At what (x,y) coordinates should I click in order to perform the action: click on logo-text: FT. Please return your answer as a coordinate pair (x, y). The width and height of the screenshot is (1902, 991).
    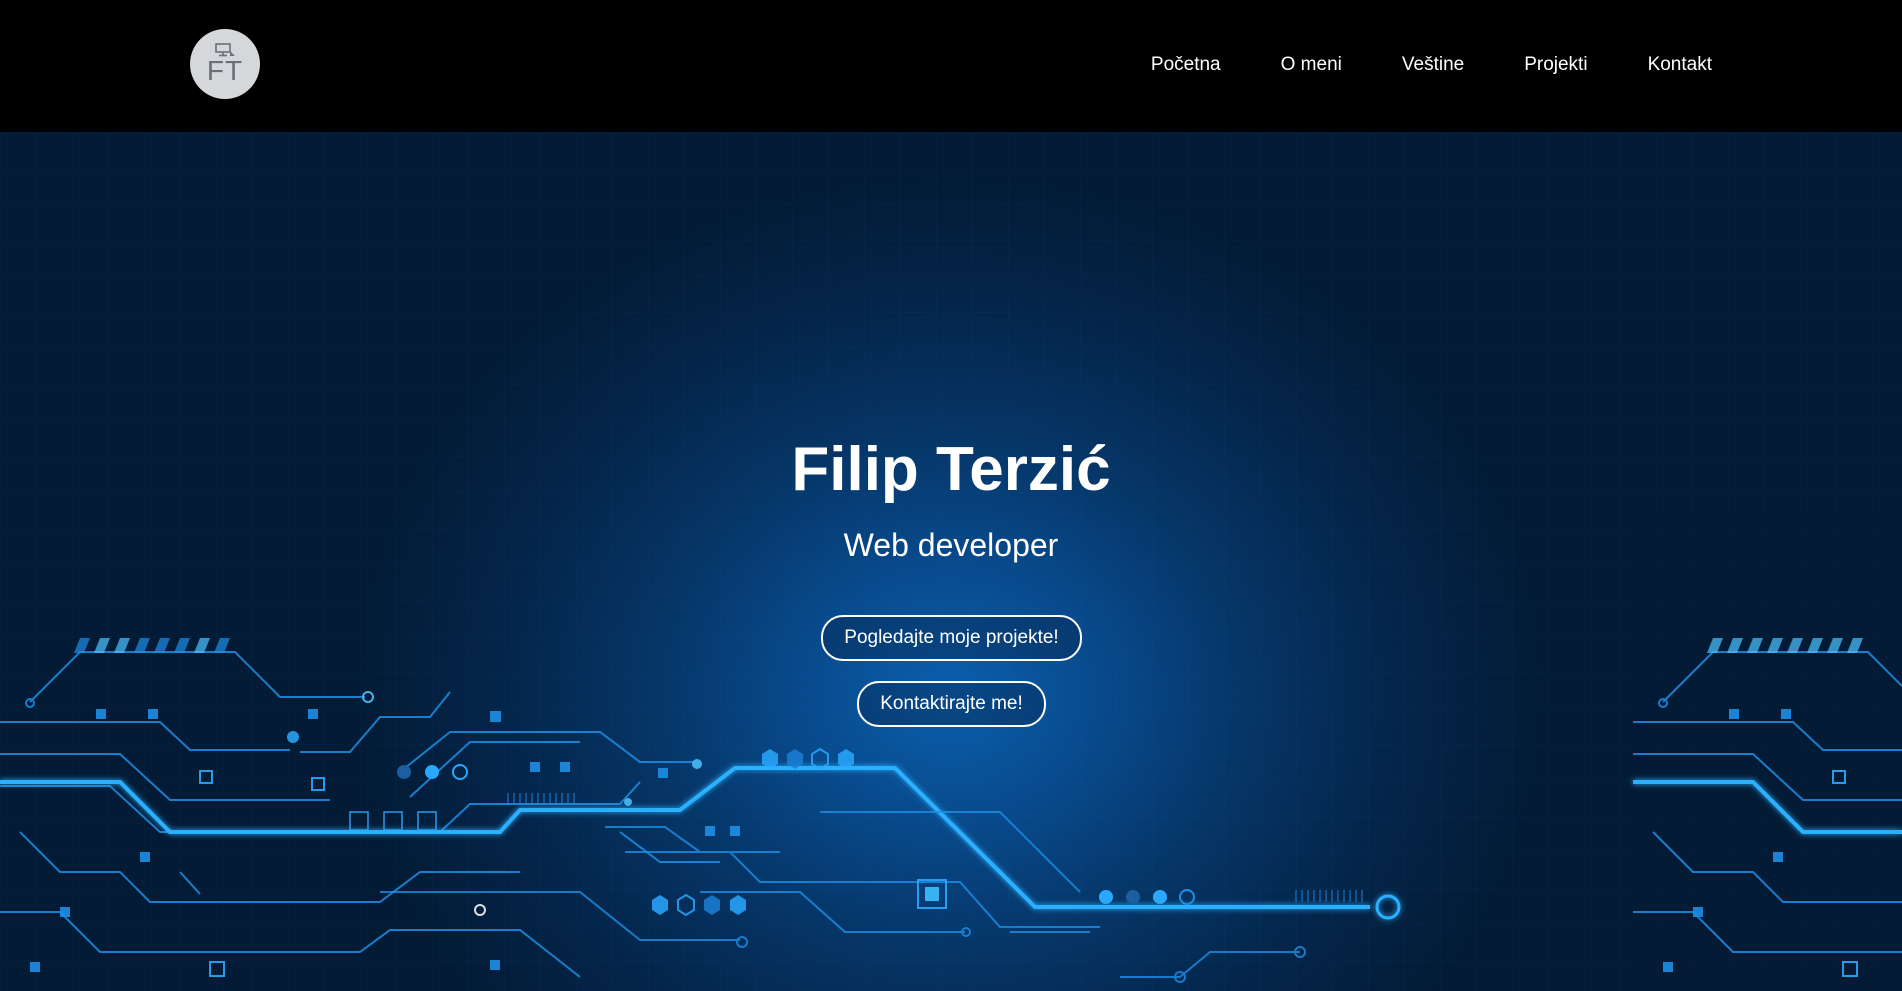
    Looking at the image, I should click on (225, 70).